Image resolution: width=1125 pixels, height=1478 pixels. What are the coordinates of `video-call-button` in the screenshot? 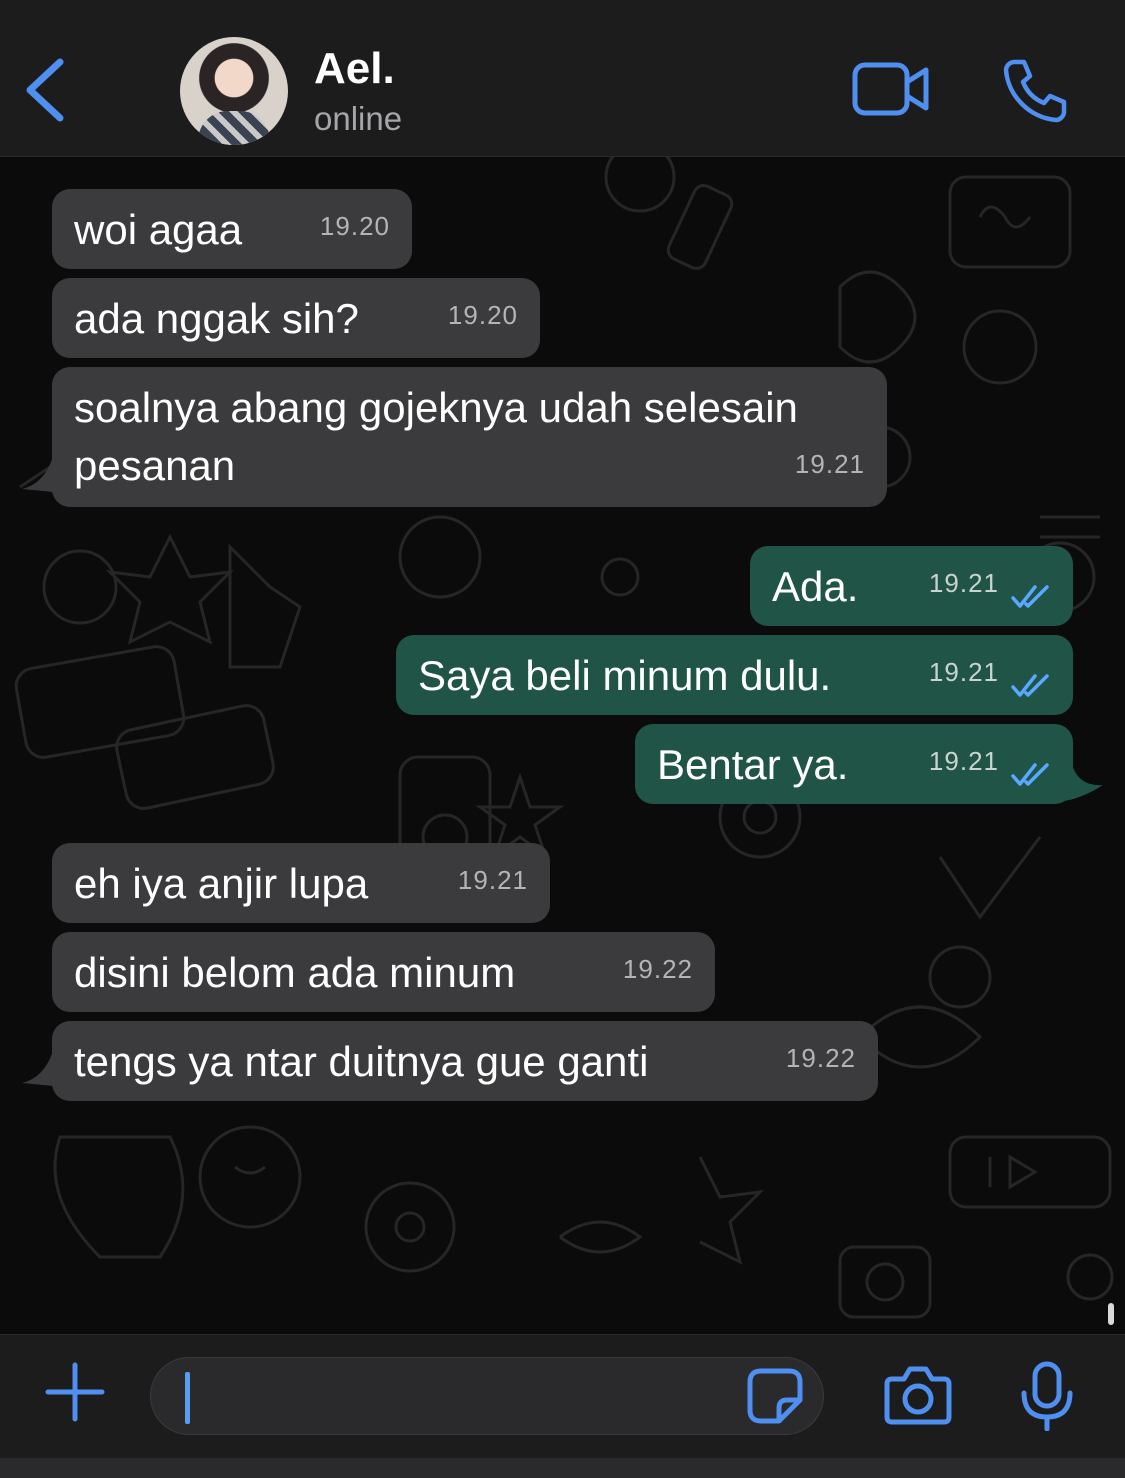 It's located at (891, 89).